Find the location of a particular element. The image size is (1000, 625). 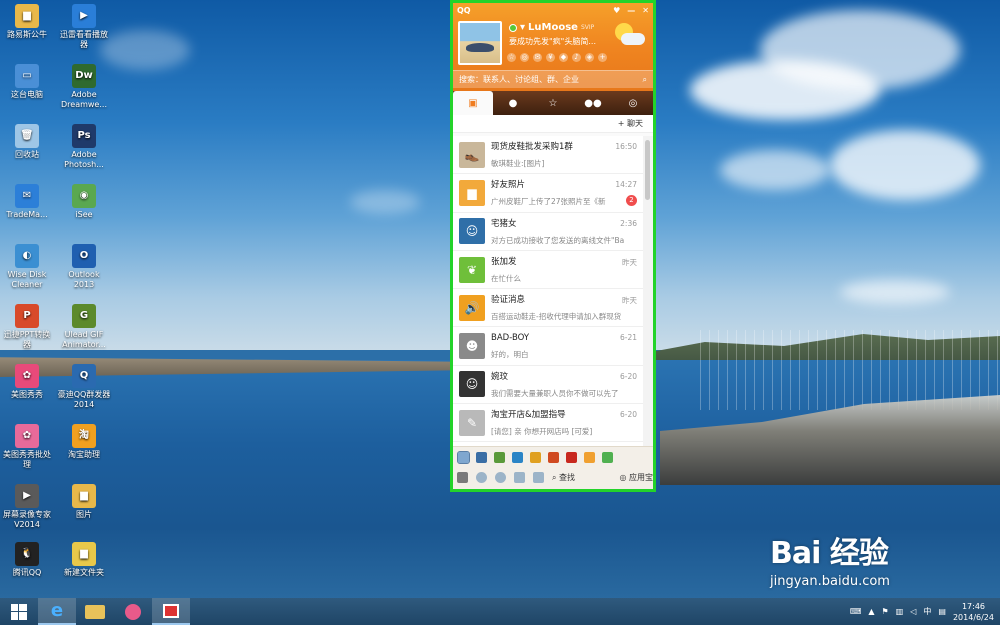

conversation-item: ❦ 张加发 在忙什么 昨天 is located at coordinates (548, 270).